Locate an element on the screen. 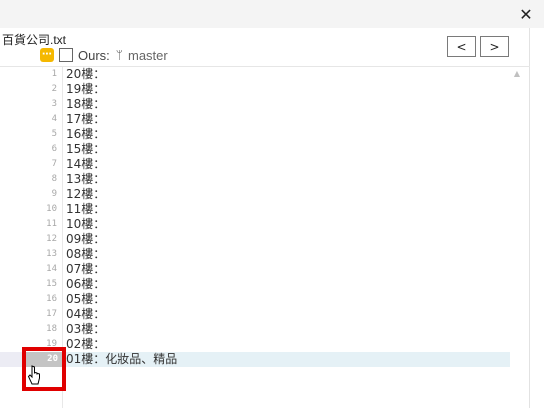  line-number: 7 is located at coordinates (28, 164).